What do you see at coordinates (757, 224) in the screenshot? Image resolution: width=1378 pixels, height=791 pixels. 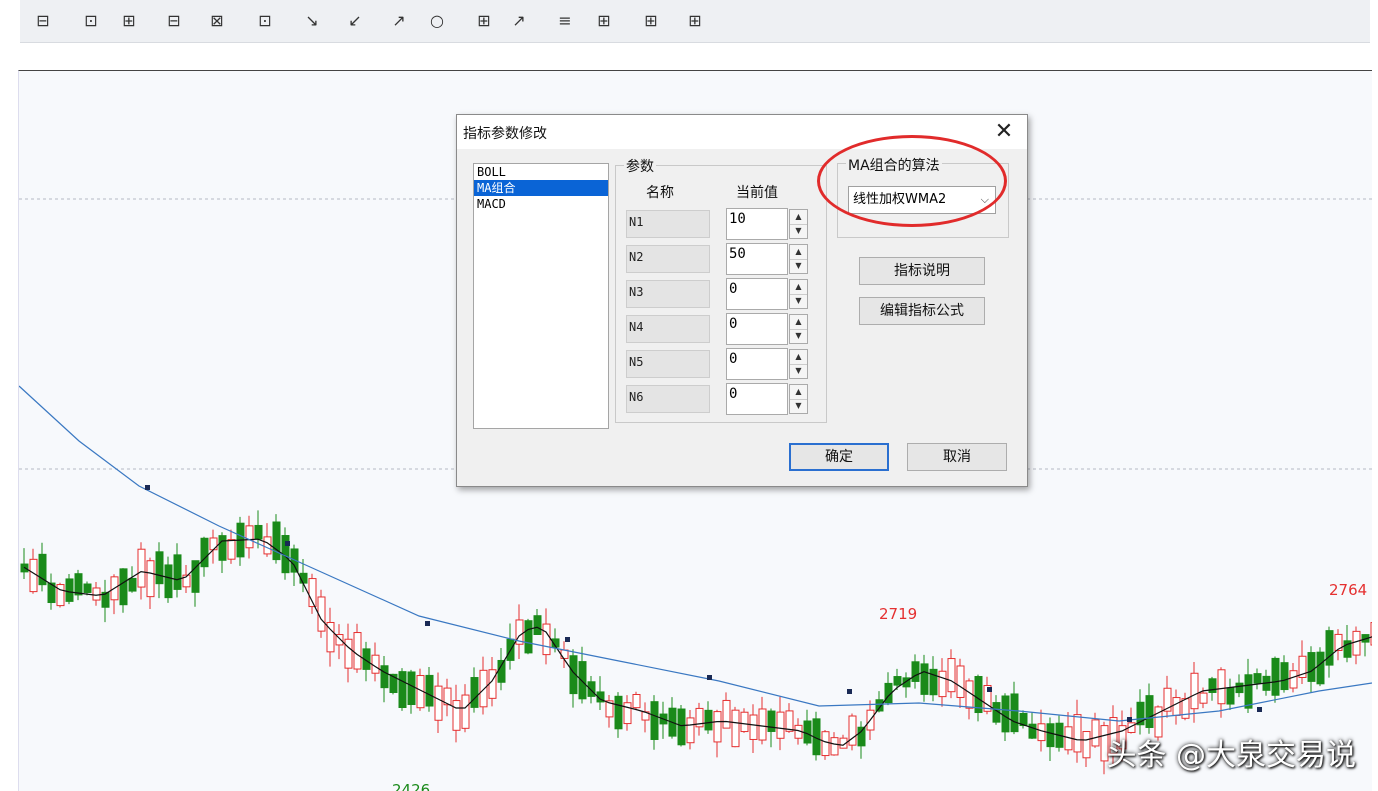 I see `param-value-input: 10` at bounding box center [757, 224].